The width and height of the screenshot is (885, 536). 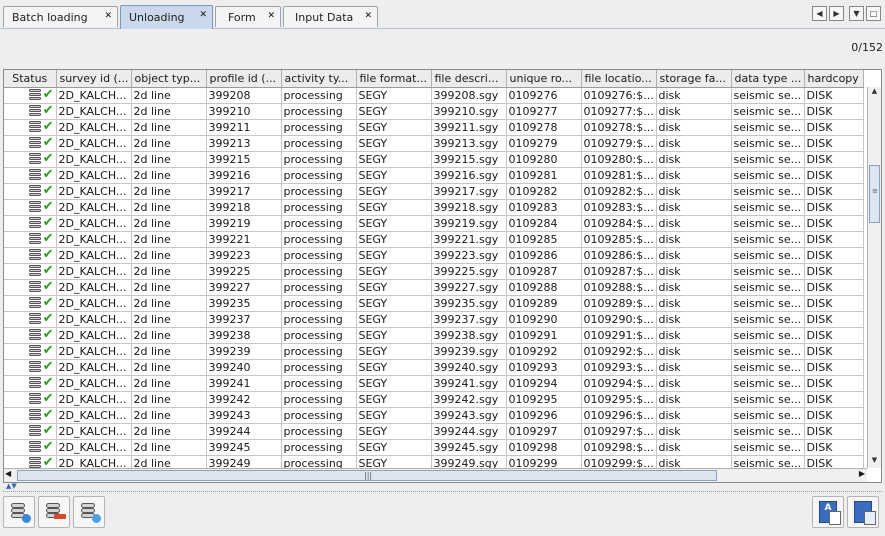 What do you see at coordinates (544, 143) in the screenshot?
I see `table-cell: 0109279` at bounding box center [544, 143].